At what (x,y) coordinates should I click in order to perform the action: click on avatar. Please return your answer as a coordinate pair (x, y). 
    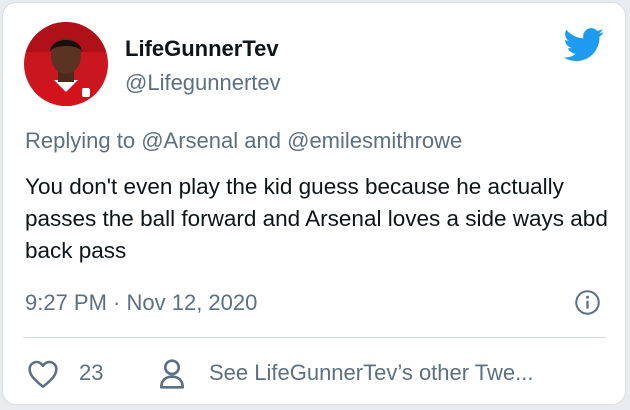
    Looking at the image, I should click on (66, 64).